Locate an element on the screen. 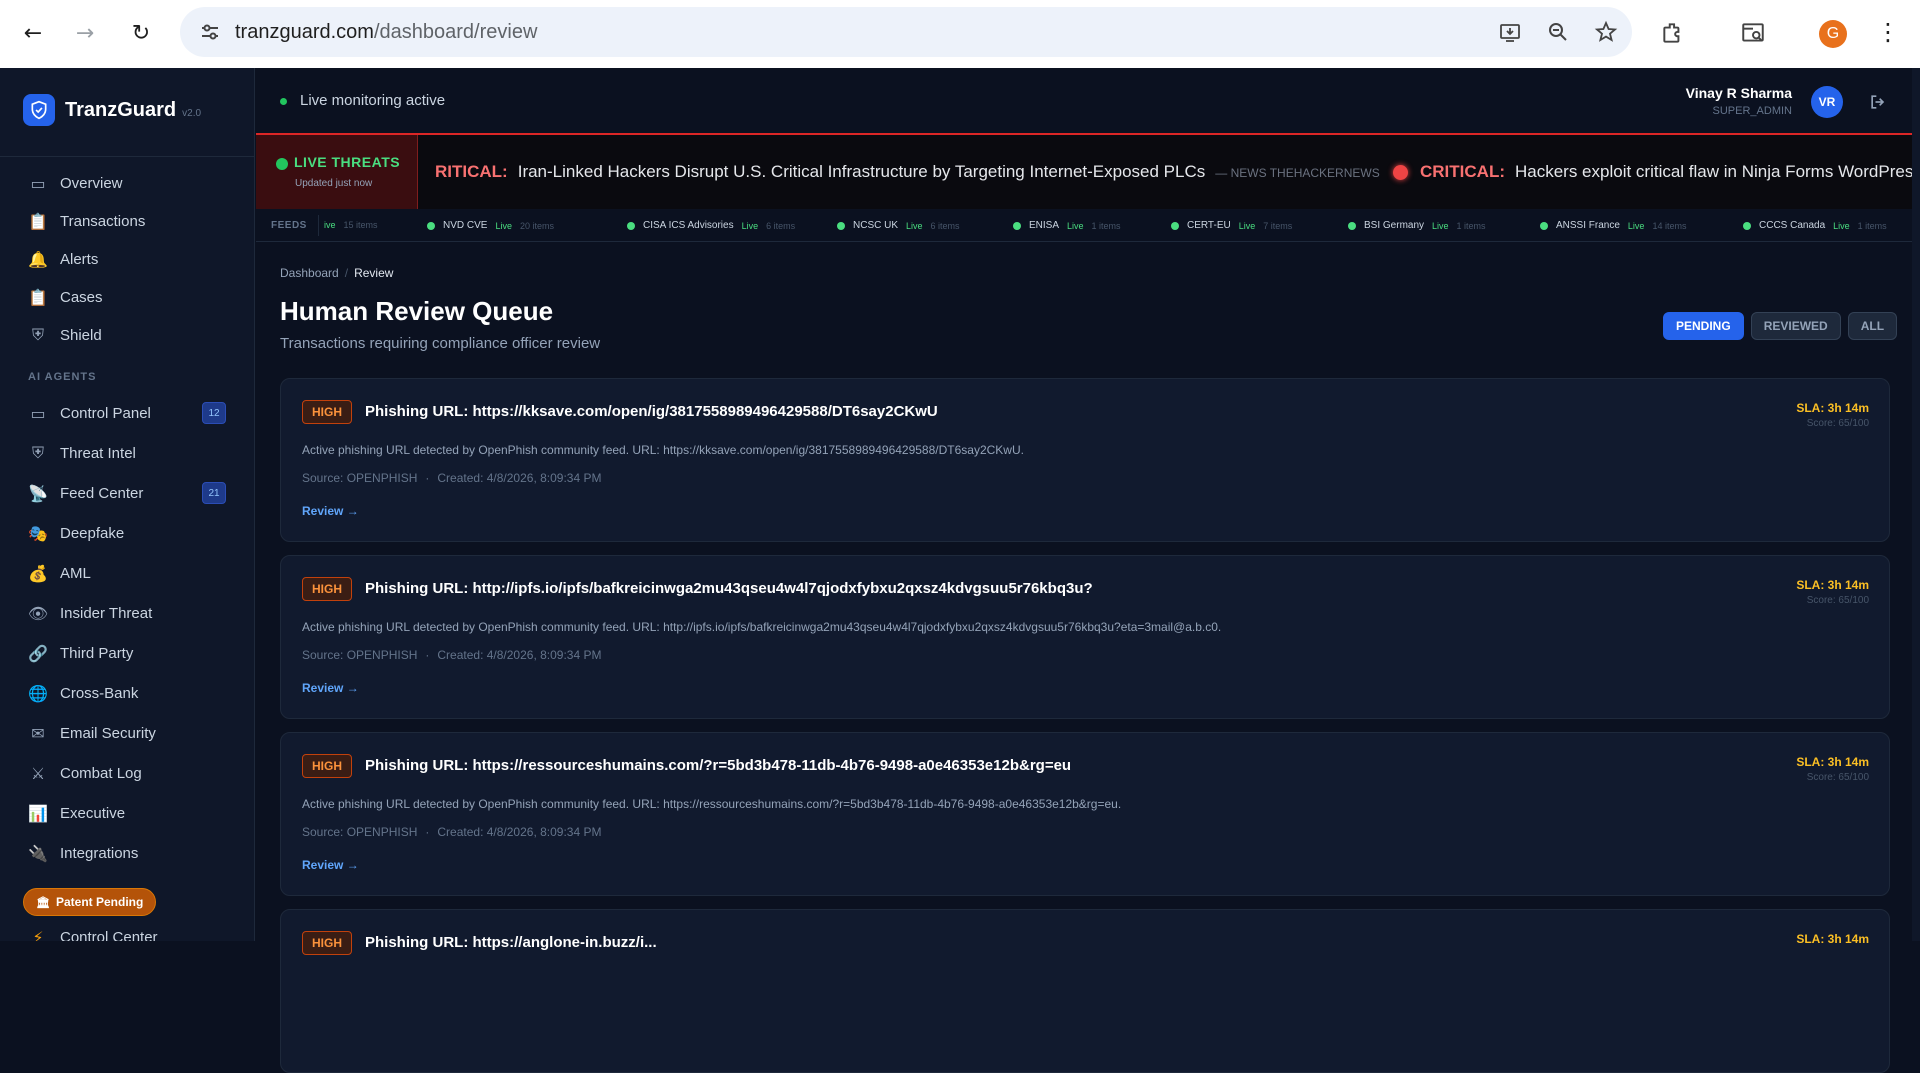  sidebar-item-label: Cases is located at coordinates (81, 297).